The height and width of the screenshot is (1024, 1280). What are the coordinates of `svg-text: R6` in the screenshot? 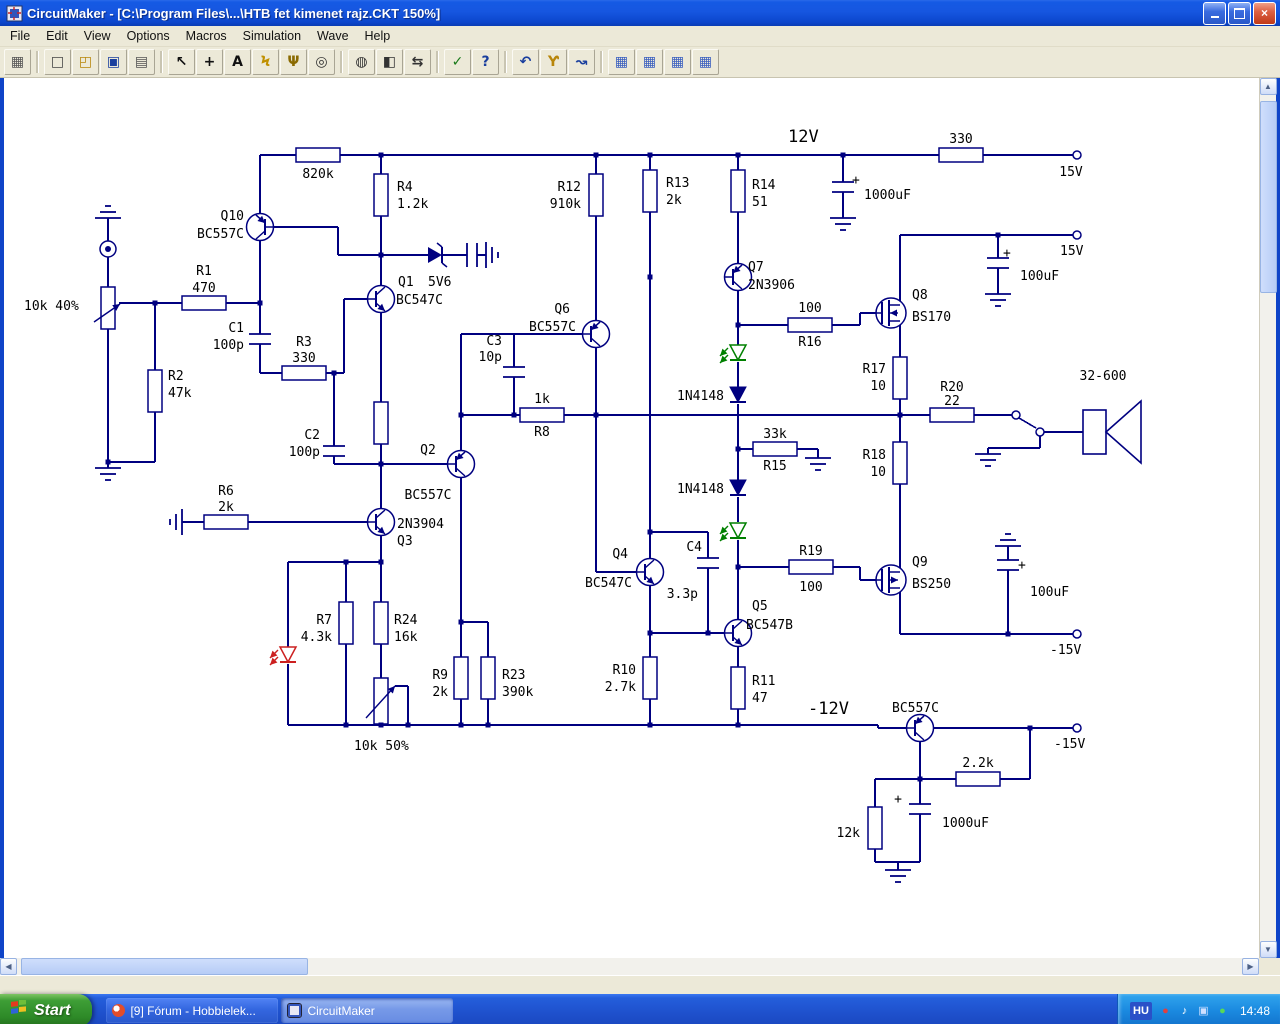 It's located at (226, 491).